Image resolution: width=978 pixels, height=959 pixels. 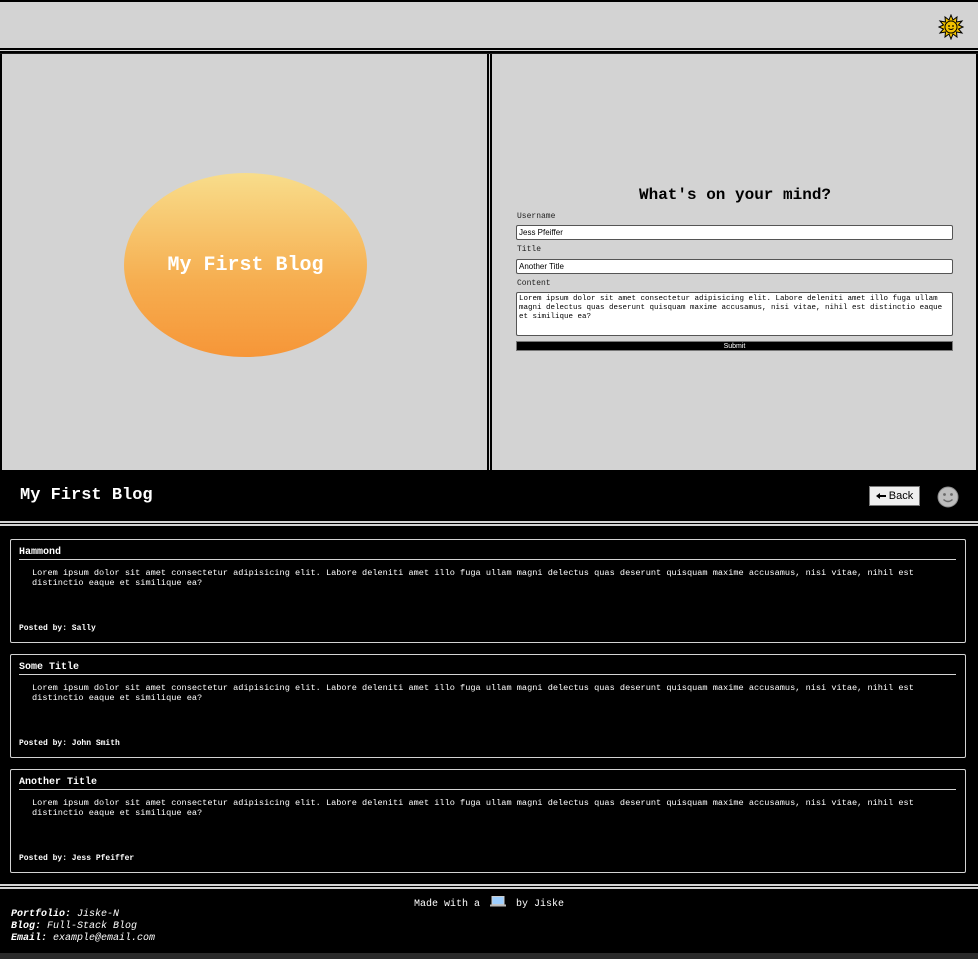 What do you see at coordinates (69, 743) in the screenshot?
I see `post-author: Posted by: John Smith` at bounding box center [69, 743].